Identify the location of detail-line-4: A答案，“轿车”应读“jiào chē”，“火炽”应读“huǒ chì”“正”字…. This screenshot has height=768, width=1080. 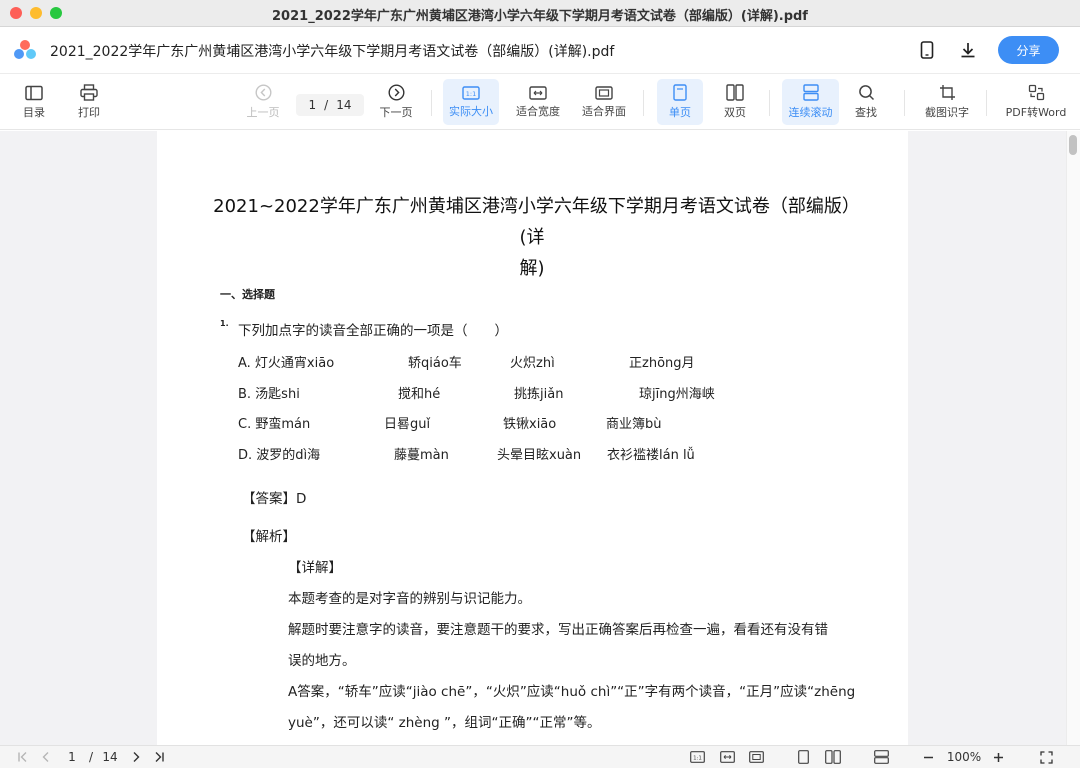
(572, 692).